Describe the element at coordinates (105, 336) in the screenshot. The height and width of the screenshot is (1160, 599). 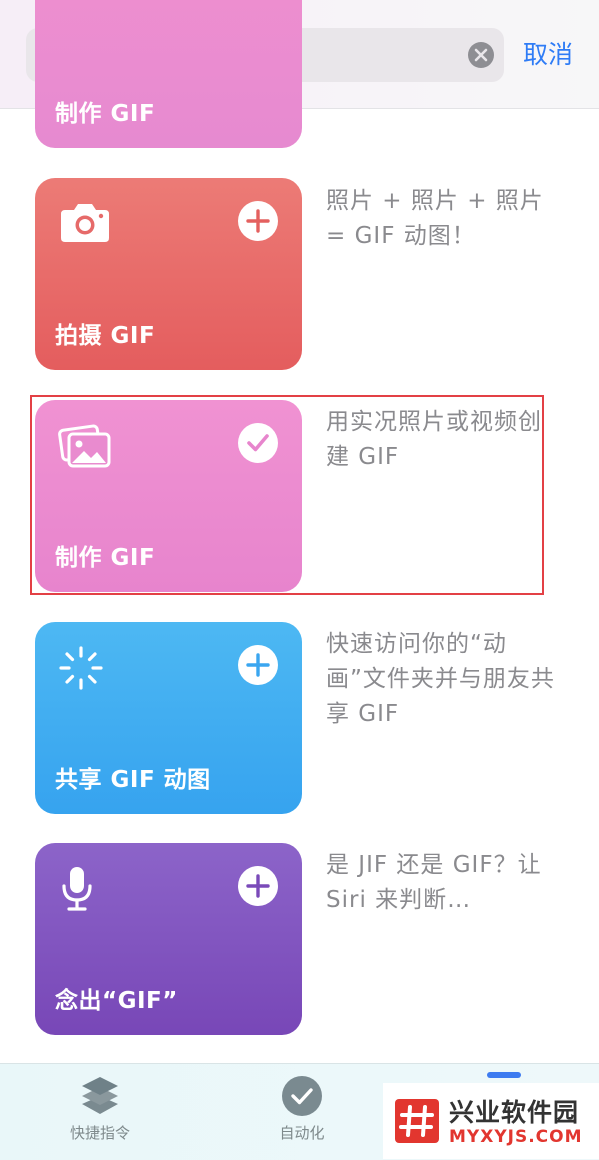
I see `card-title: 拍摄 GIF` at that location.